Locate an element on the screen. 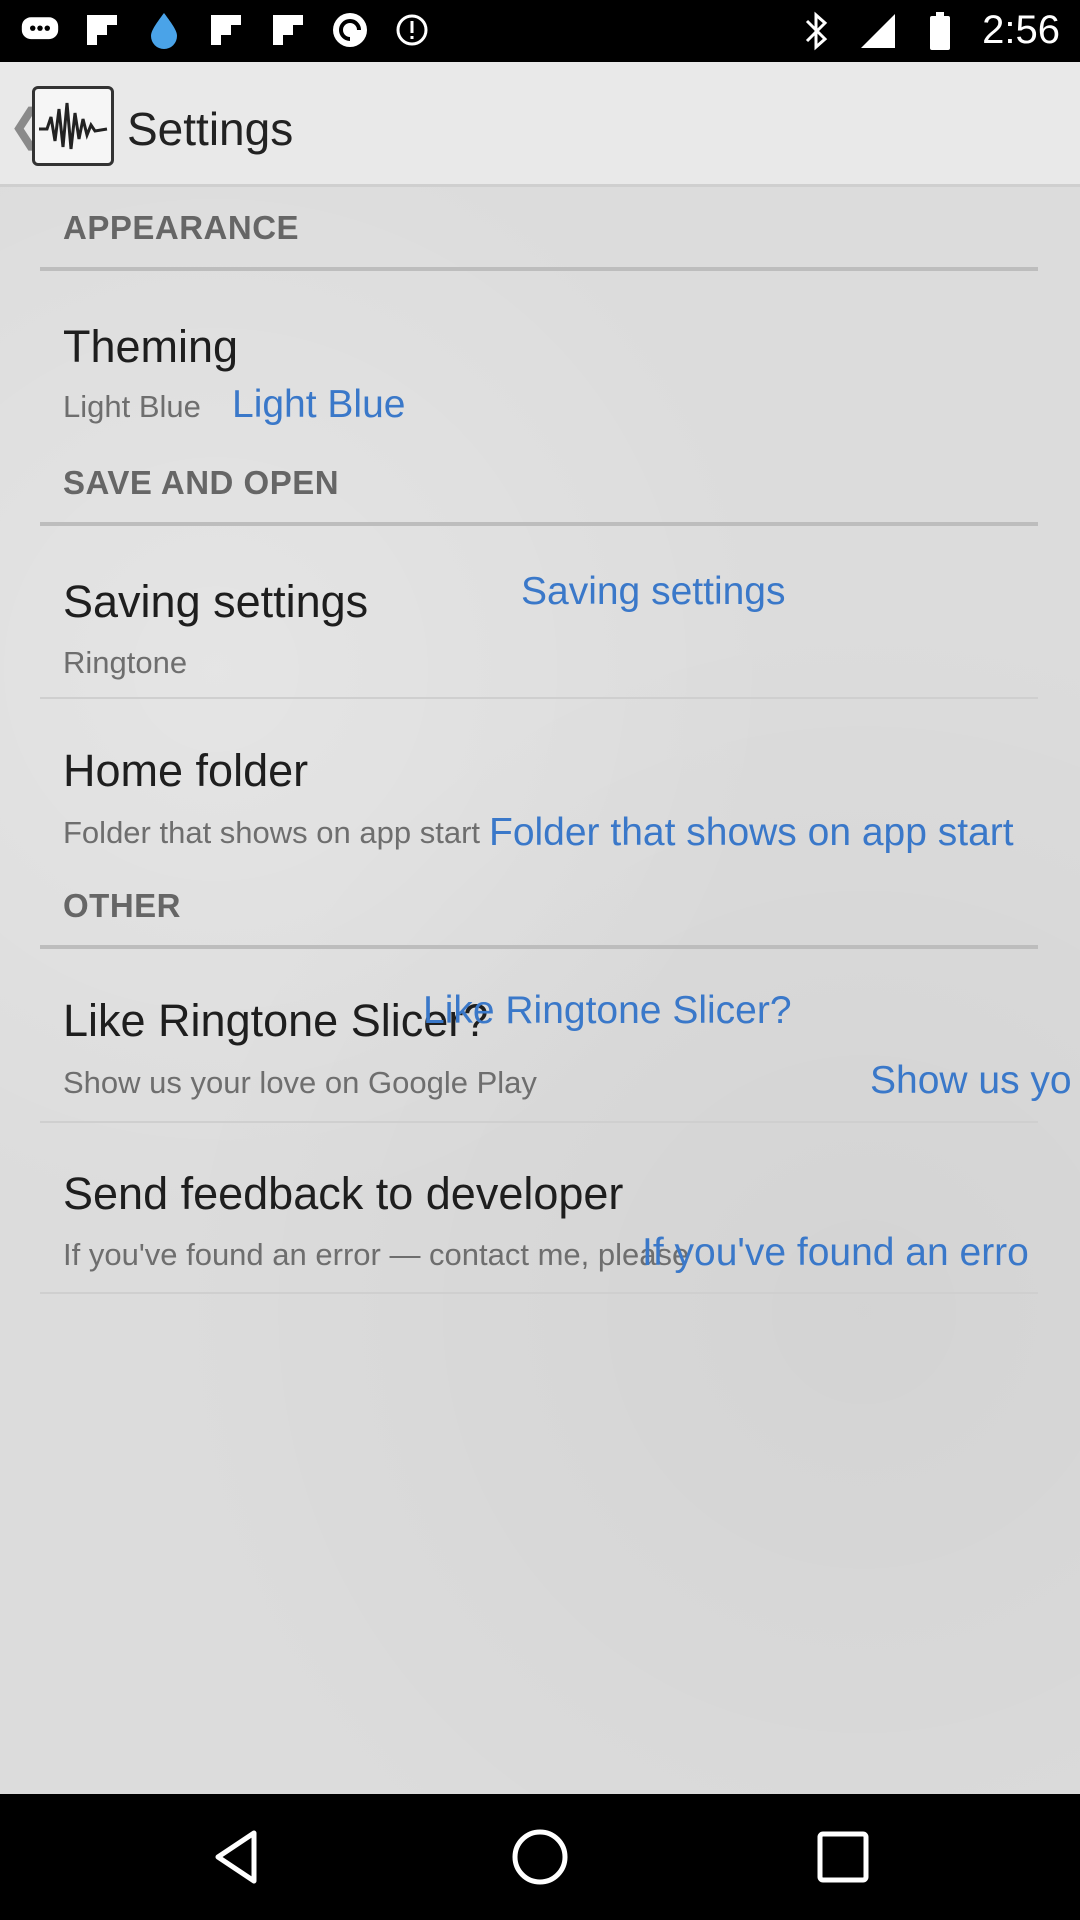 This screenshot has height=1920, width=1080. app-bar: ❮ Settings is located at coordinates (540, 124).